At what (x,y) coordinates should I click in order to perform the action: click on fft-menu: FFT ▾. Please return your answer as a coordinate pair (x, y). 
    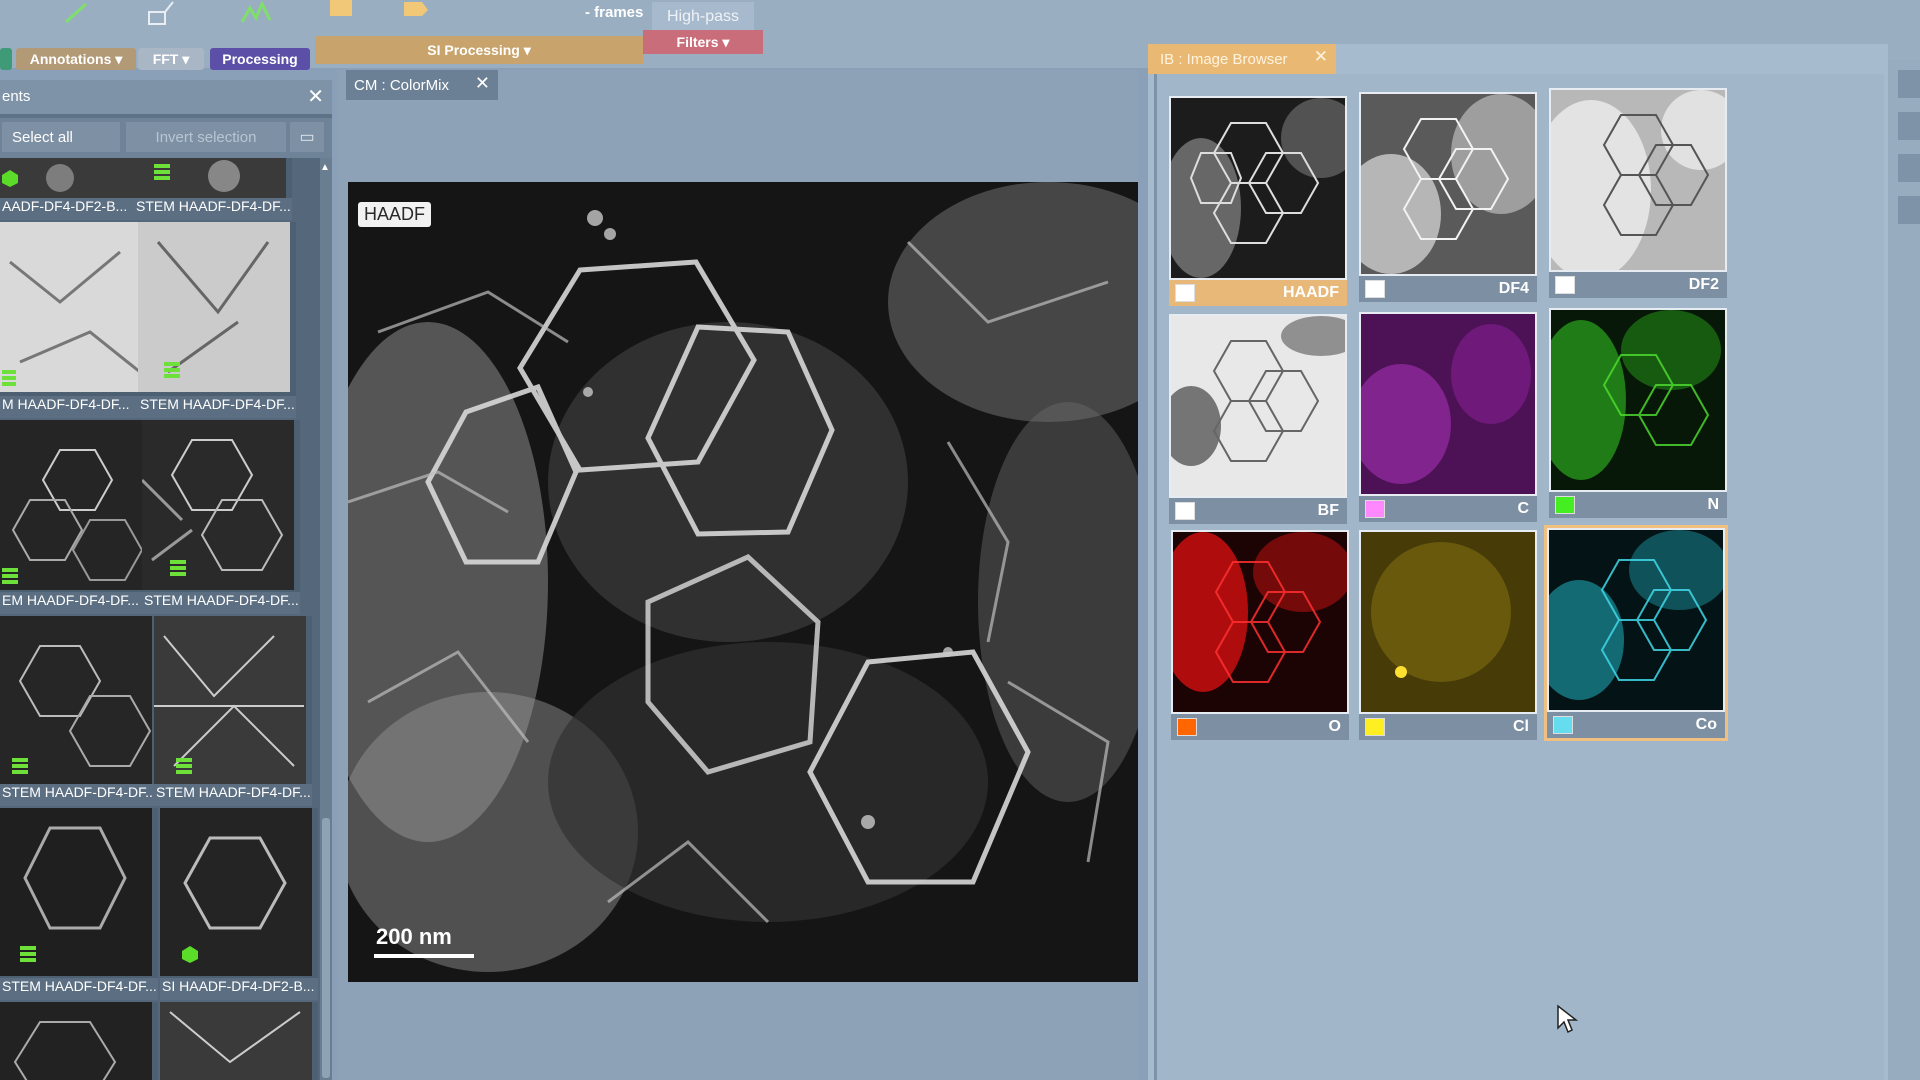
    Looking at the image, I should click on (171, 59).